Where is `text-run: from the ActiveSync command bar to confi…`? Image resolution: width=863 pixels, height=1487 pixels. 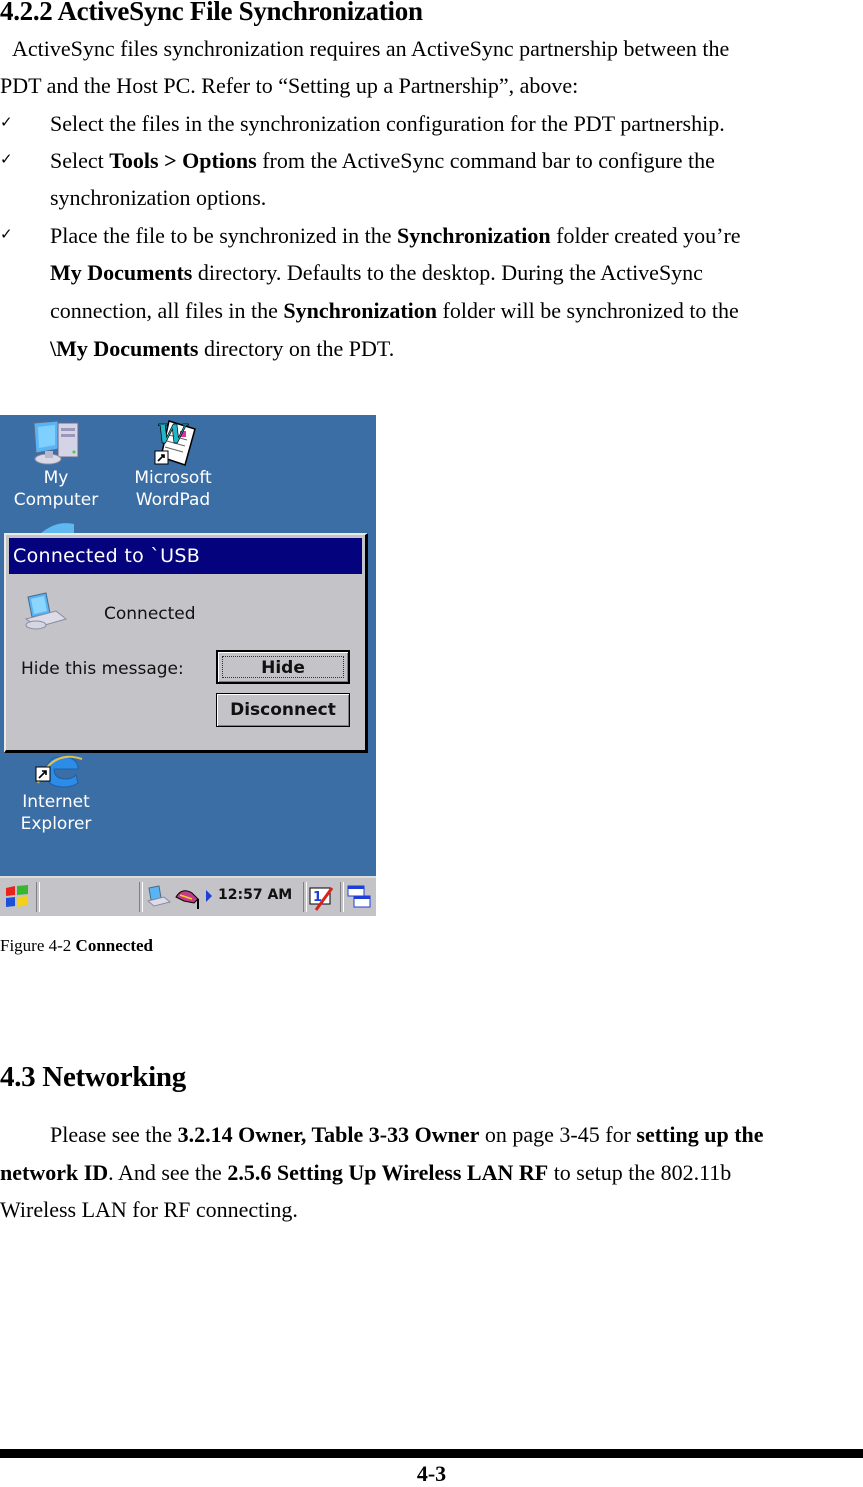 text-run: from the ActiveSync command bar to confi… is located at coordinates (485, 160).